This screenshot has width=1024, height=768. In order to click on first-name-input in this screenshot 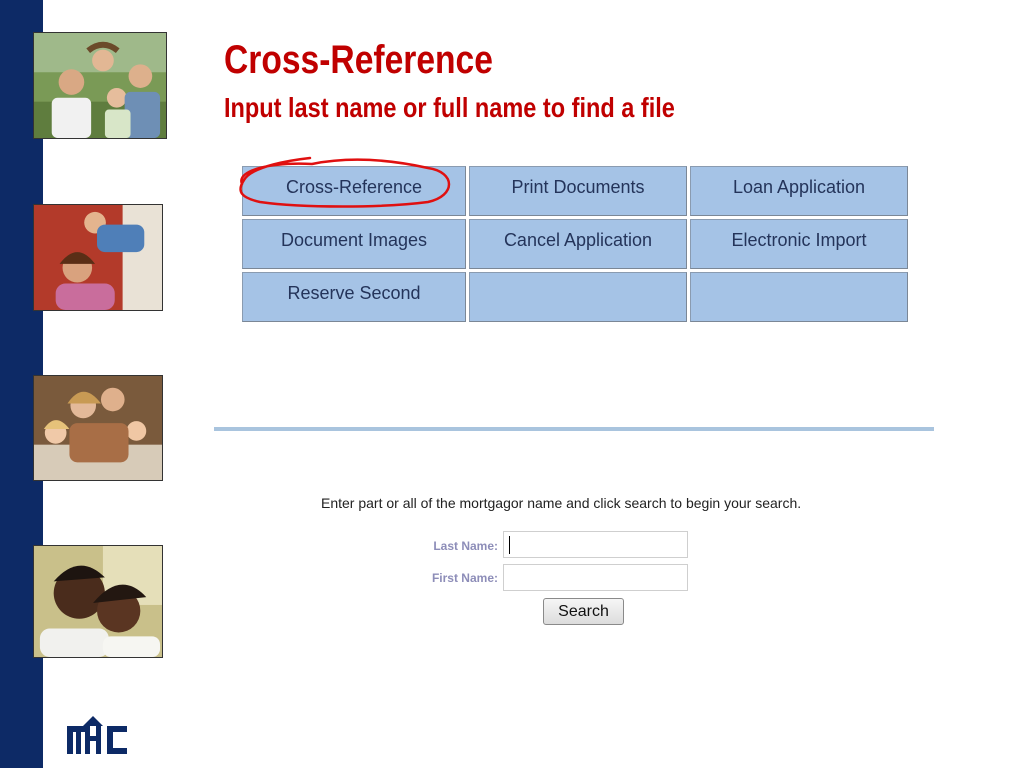, I will do `click(595, 577)`.